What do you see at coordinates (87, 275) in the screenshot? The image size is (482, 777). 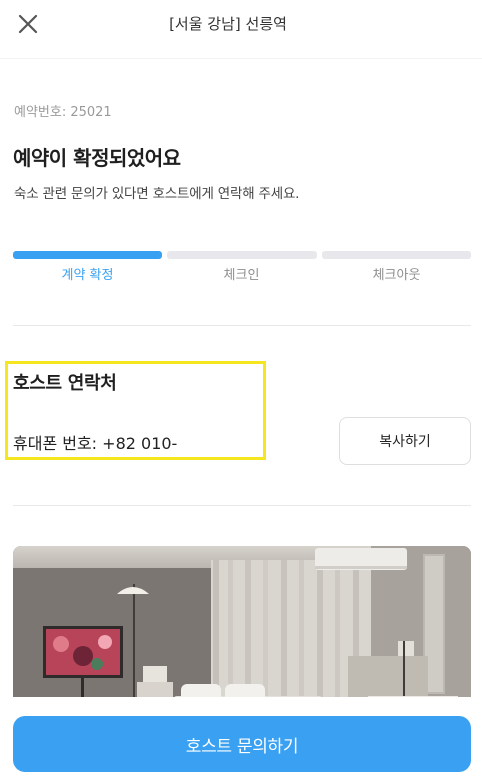 I see `step-label-contract: 계약 확정` at bounding box center [87, 275].